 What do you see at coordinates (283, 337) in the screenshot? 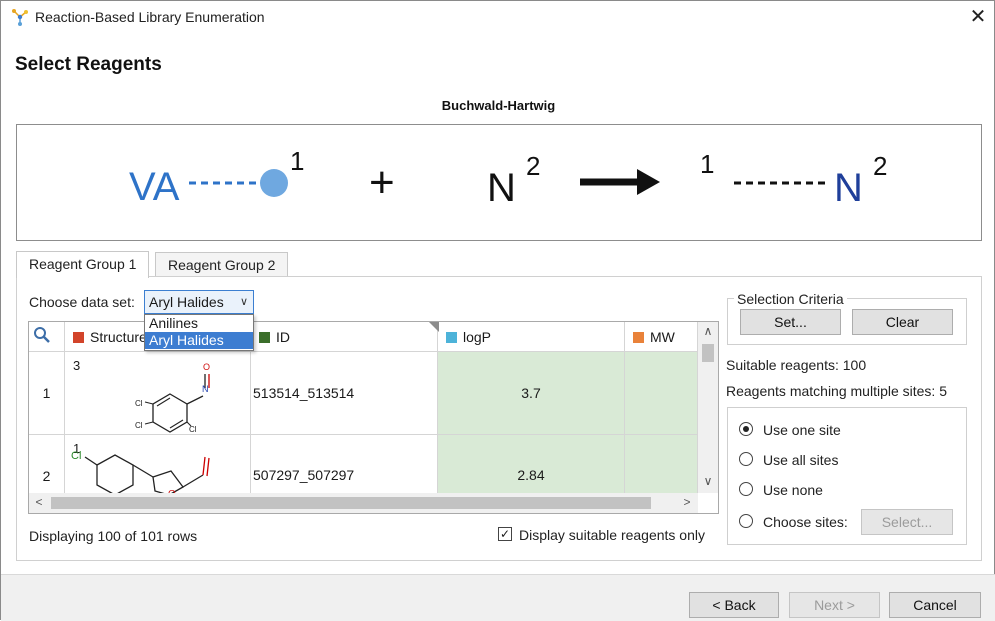
I see `column-label-id: ID` at bounding box center [283, 337].